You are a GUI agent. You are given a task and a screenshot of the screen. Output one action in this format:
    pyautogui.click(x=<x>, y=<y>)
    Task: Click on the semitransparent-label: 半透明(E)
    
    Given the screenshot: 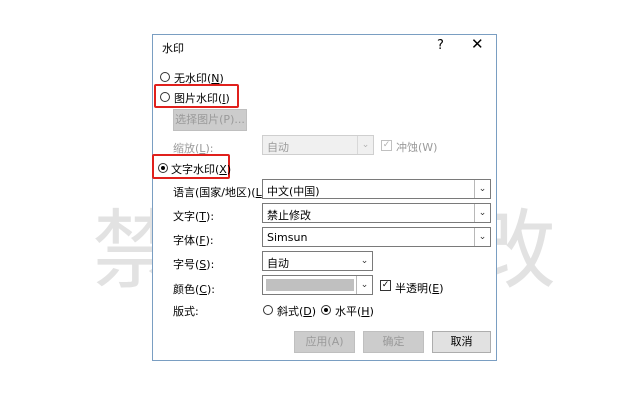 What is the action you would take?
    pyautogui.click(x=419, y=288)
    